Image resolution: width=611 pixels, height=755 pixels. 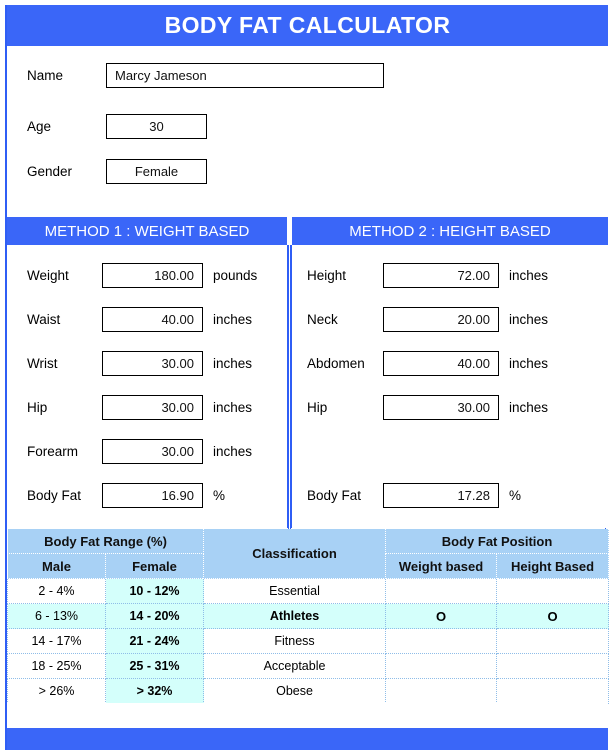 What do you see at coordinates (497, 541) in the screenshot?
I see `header-body-fat-position: Body Fat Position` at bounding box center [497, 541].